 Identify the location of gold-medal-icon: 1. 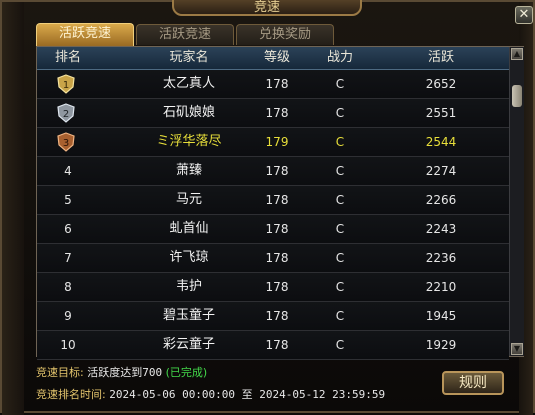
(66, 84).